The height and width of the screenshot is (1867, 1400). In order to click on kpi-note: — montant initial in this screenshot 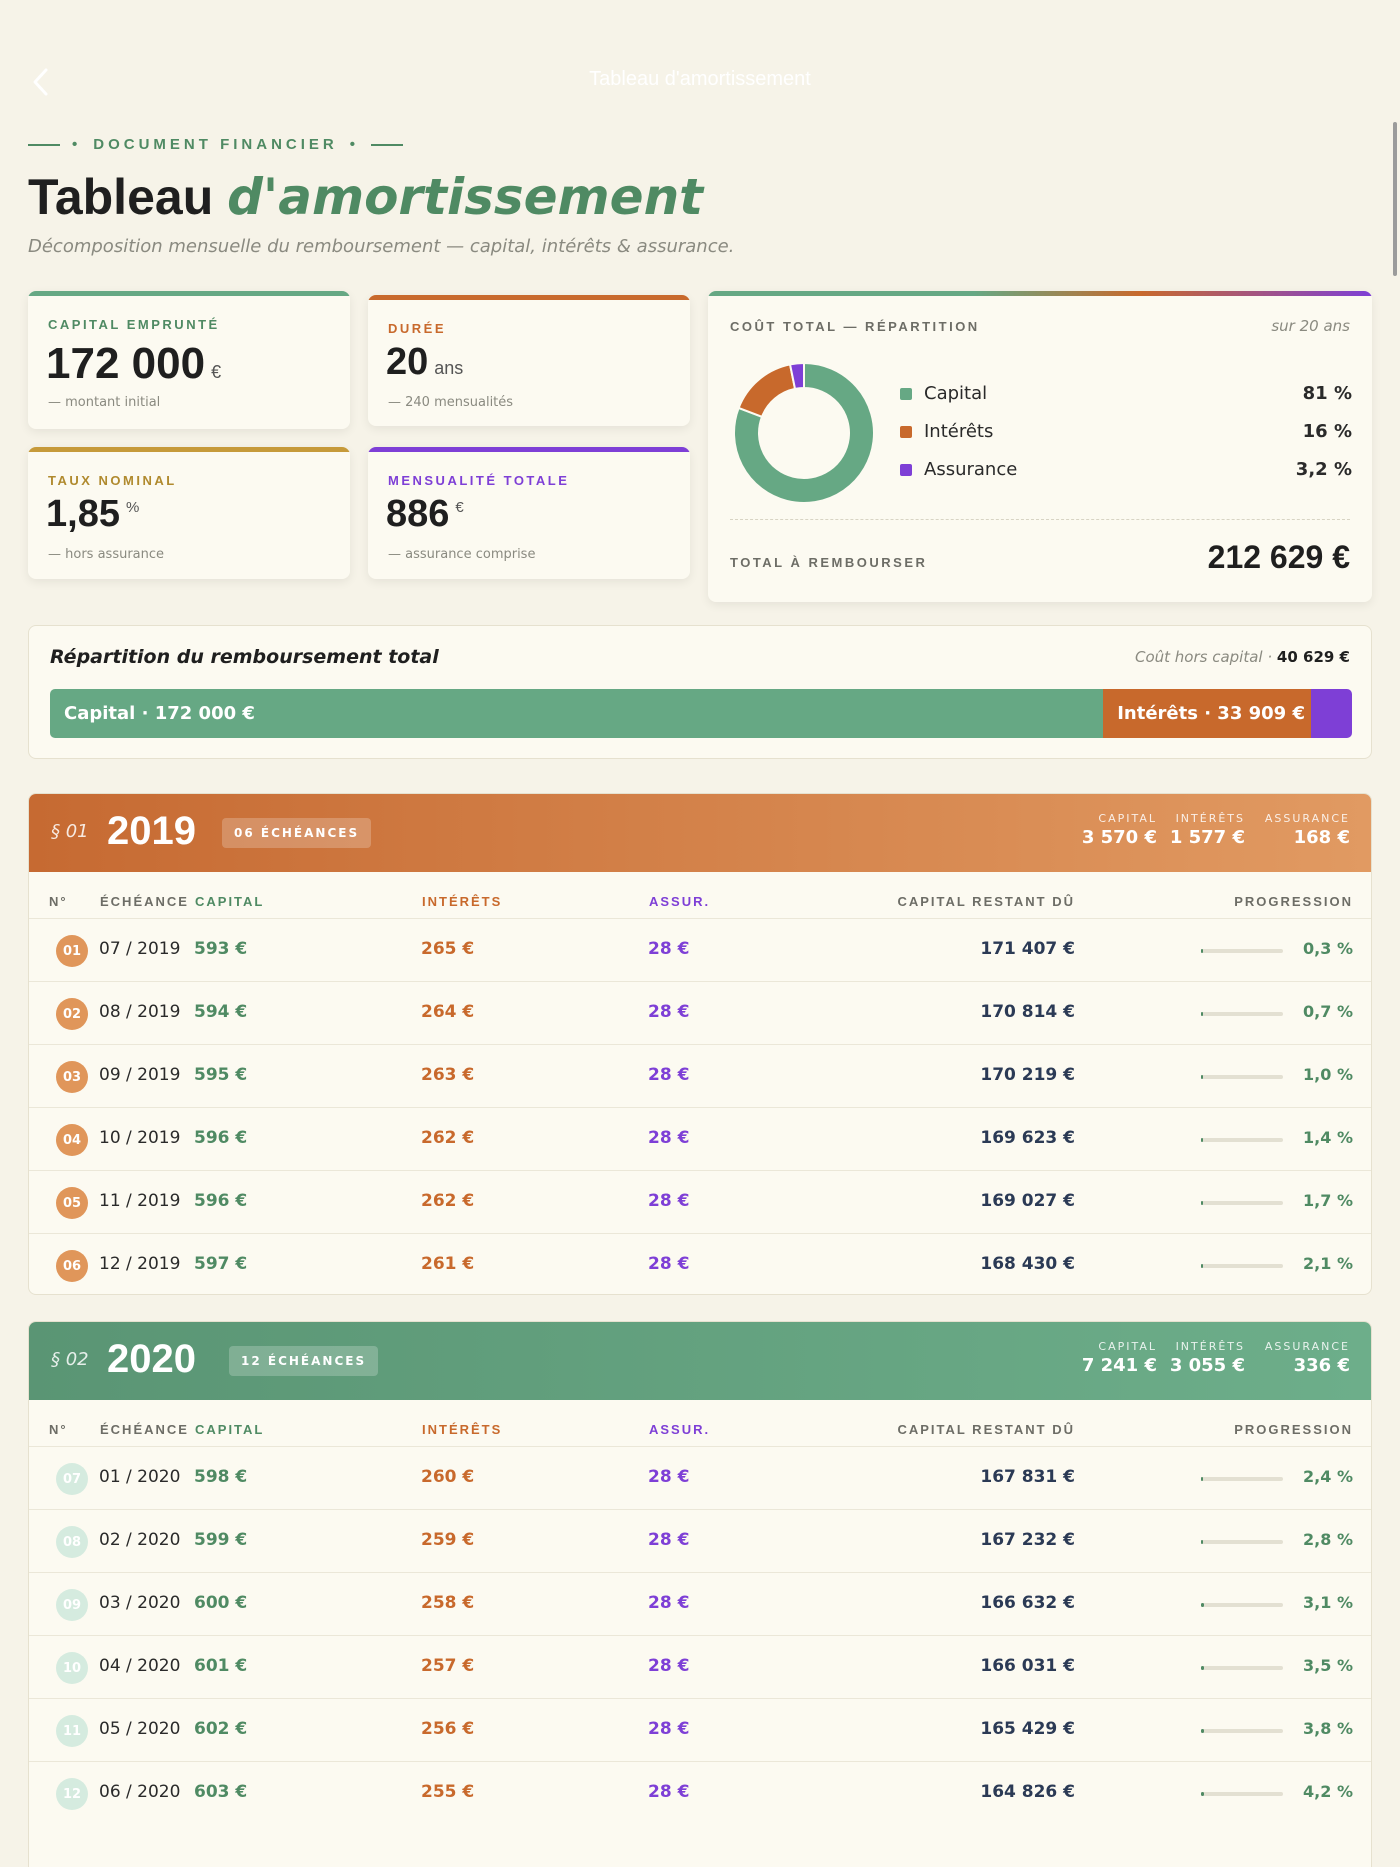, I will do `click(104, 402)`.